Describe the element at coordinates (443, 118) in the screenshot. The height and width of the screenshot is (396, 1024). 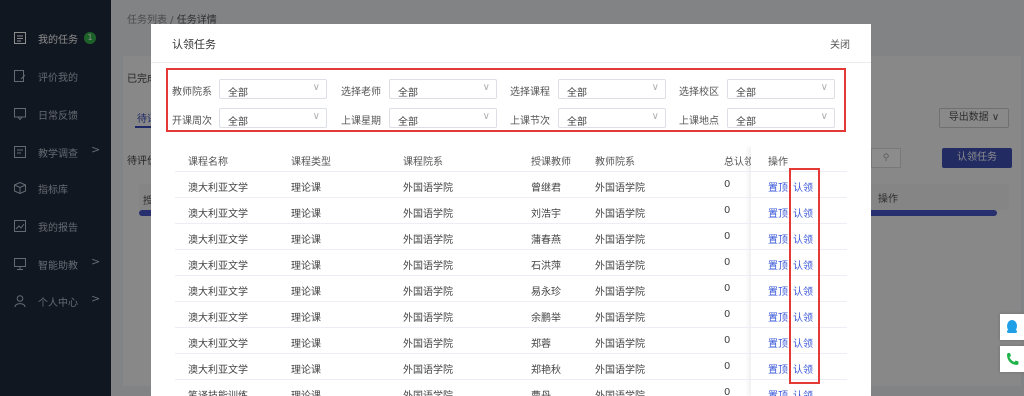
I see `weekday-select: 全部 ∨` at that location.